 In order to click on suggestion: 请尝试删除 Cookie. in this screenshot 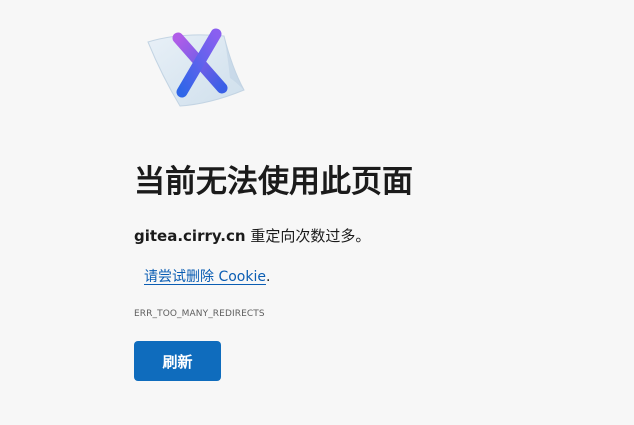, I will do `click(207, 277)`.